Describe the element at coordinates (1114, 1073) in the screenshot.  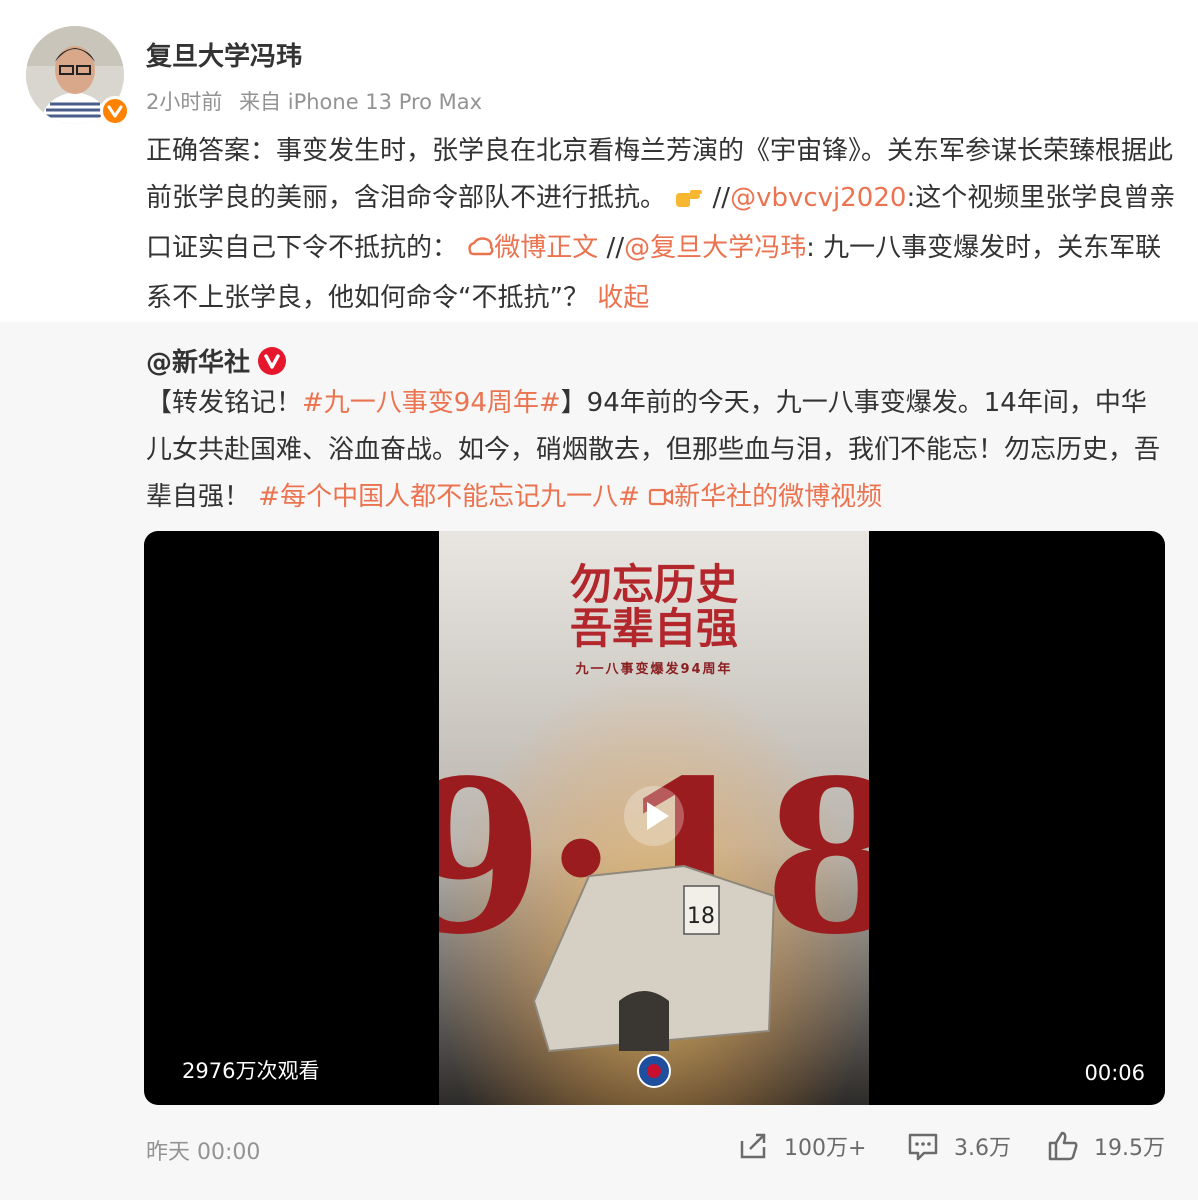
I see `video-duration: 00:06` at that location.